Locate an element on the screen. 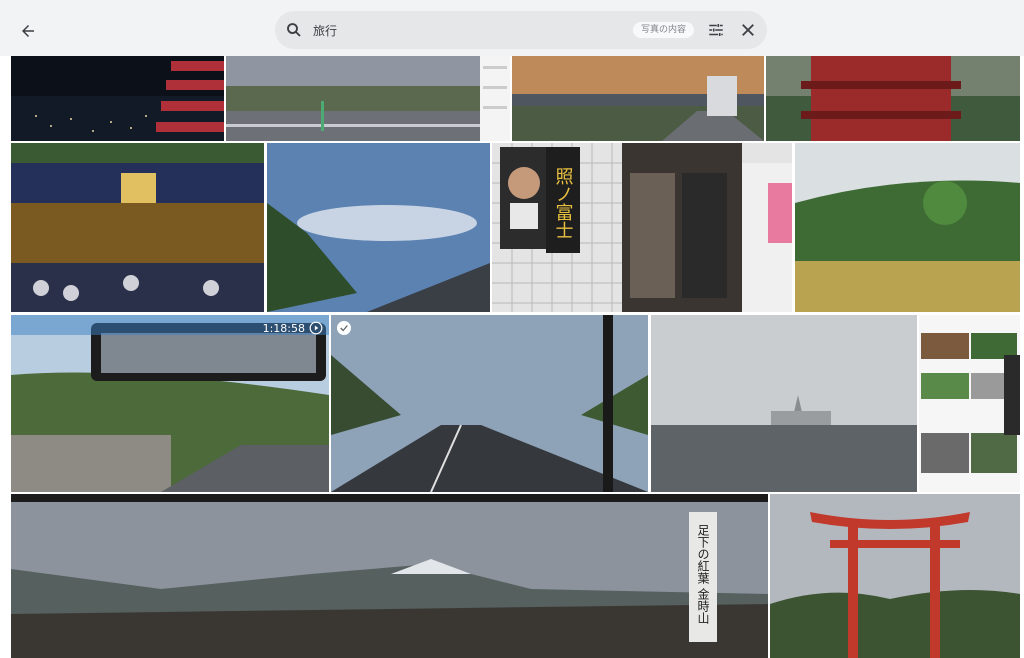 The height and width of the screenshot is (658, 1024). search-header: 旅行 写真の内容 is located at coordinates (512, 28).